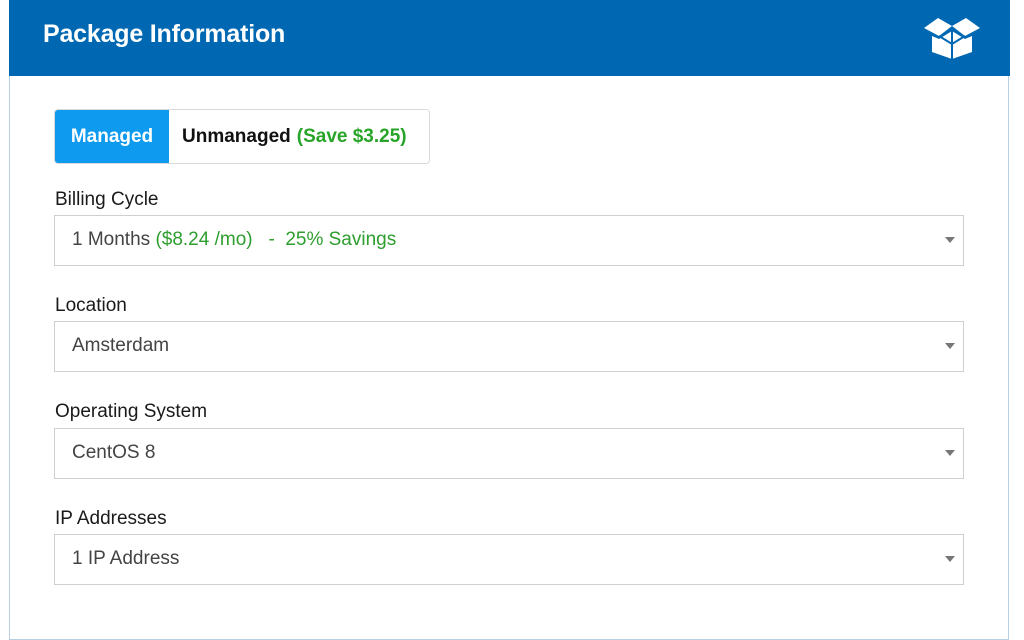  I want to click on managed-option: Managed, so click(112, 136).